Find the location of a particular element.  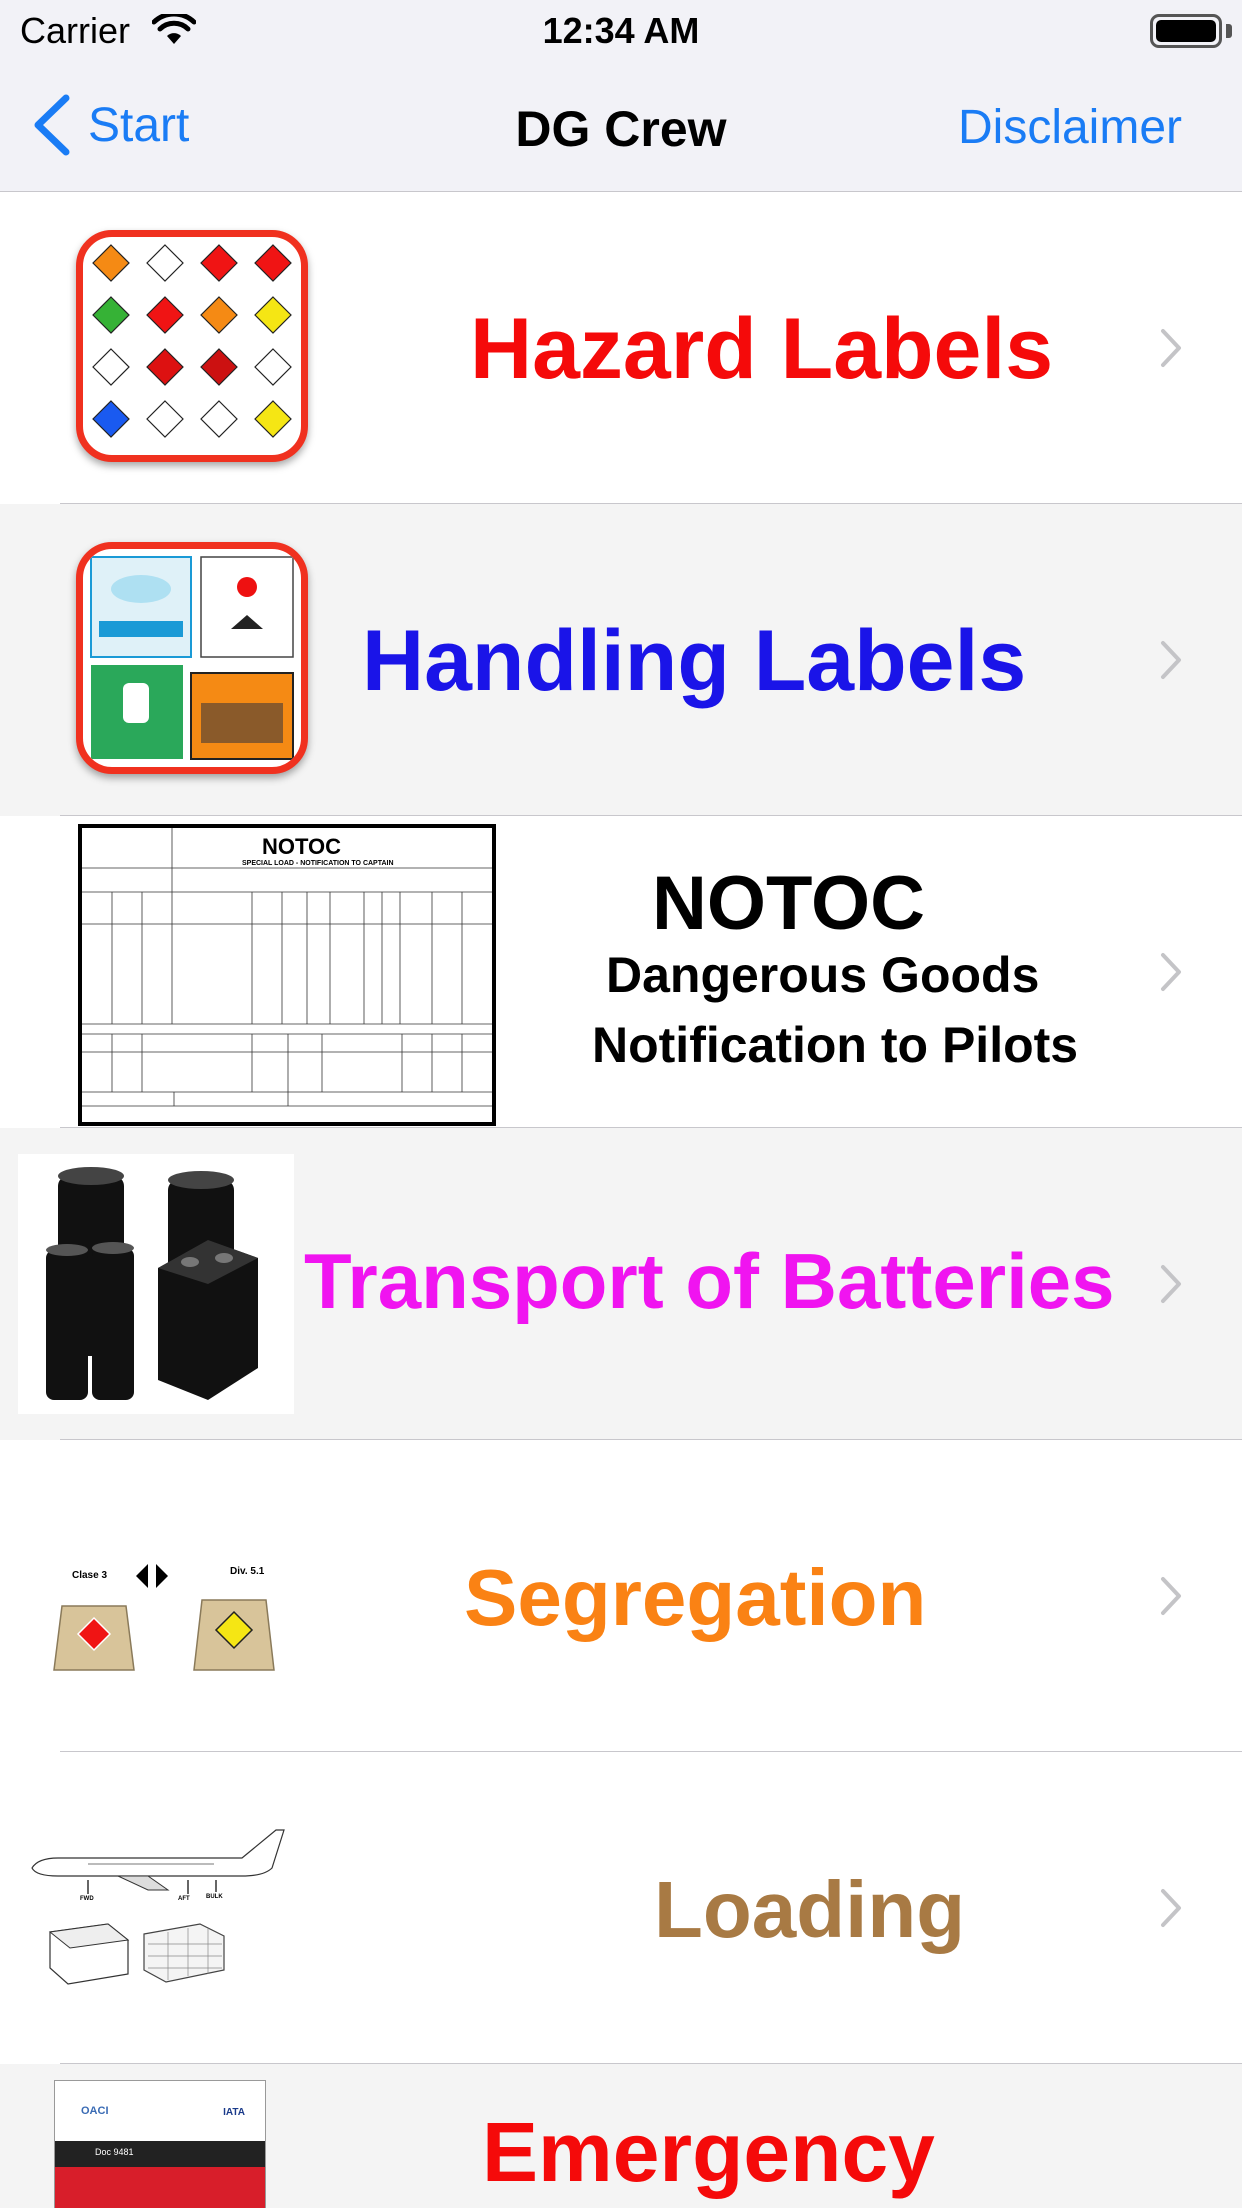

row-segregation: Clase 3 Div. 5.1 Segregation is located at coordinates (621, 1596).